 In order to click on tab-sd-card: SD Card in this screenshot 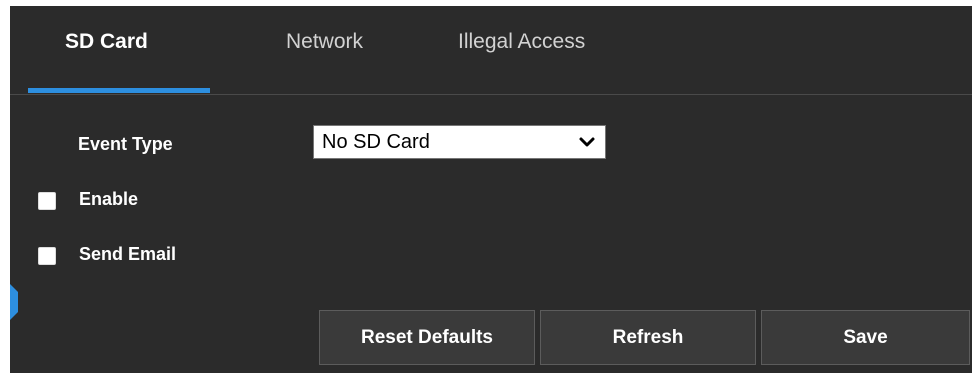, I will do `click(106, 42)`.